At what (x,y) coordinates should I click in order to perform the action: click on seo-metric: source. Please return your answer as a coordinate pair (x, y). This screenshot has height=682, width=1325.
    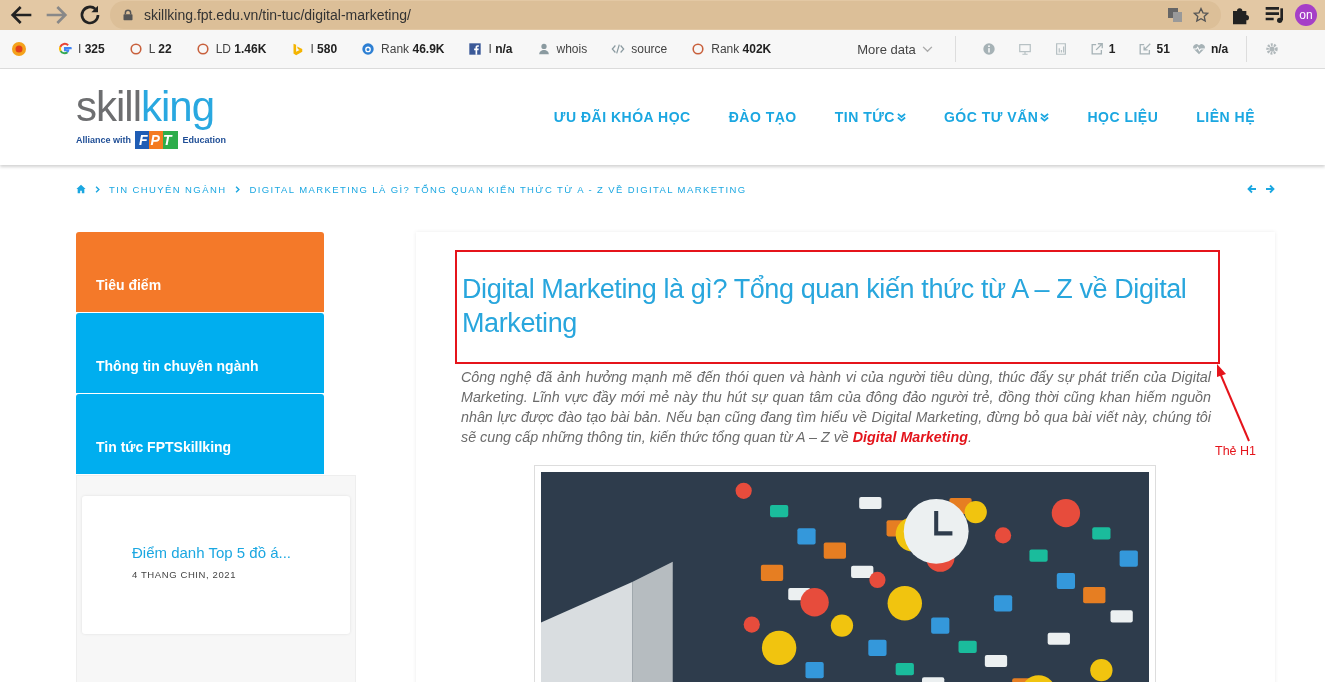
    Looking at the image, I should click on (649, 49).